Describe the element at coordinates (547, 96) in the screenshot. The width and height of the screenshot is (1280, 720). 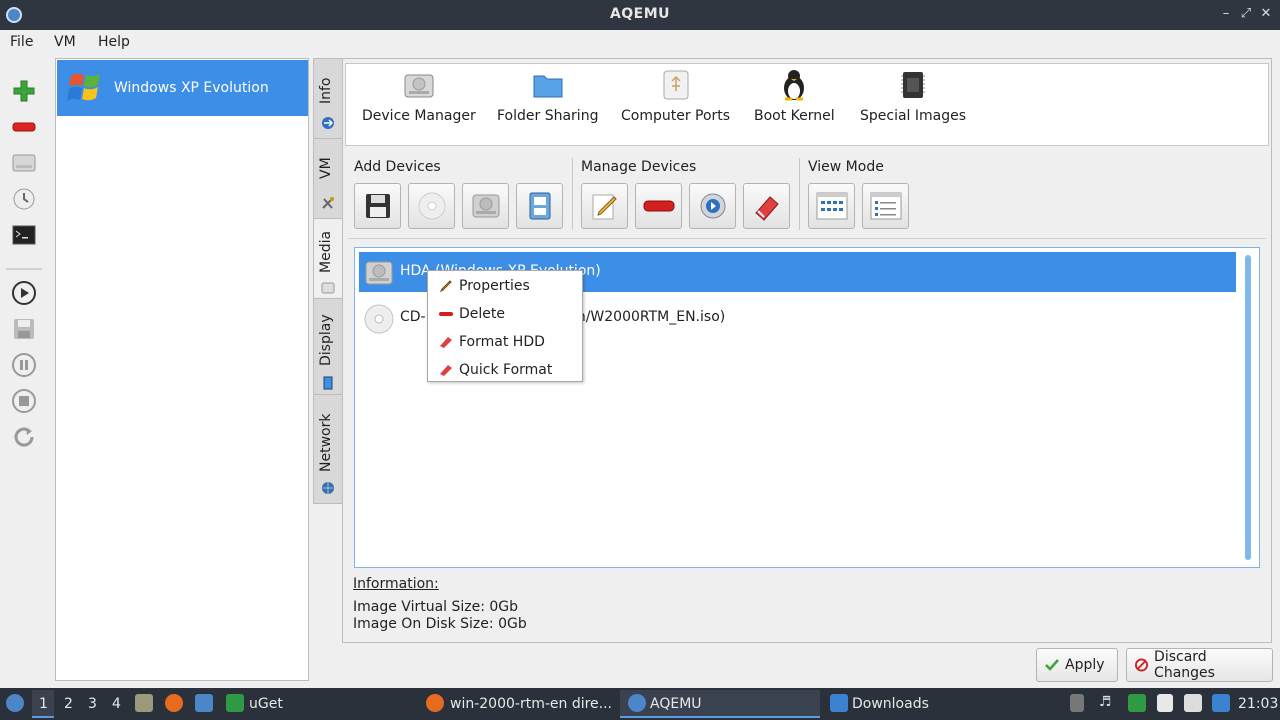
I see `folder-sharing-button: Folder Sharing` at that location.